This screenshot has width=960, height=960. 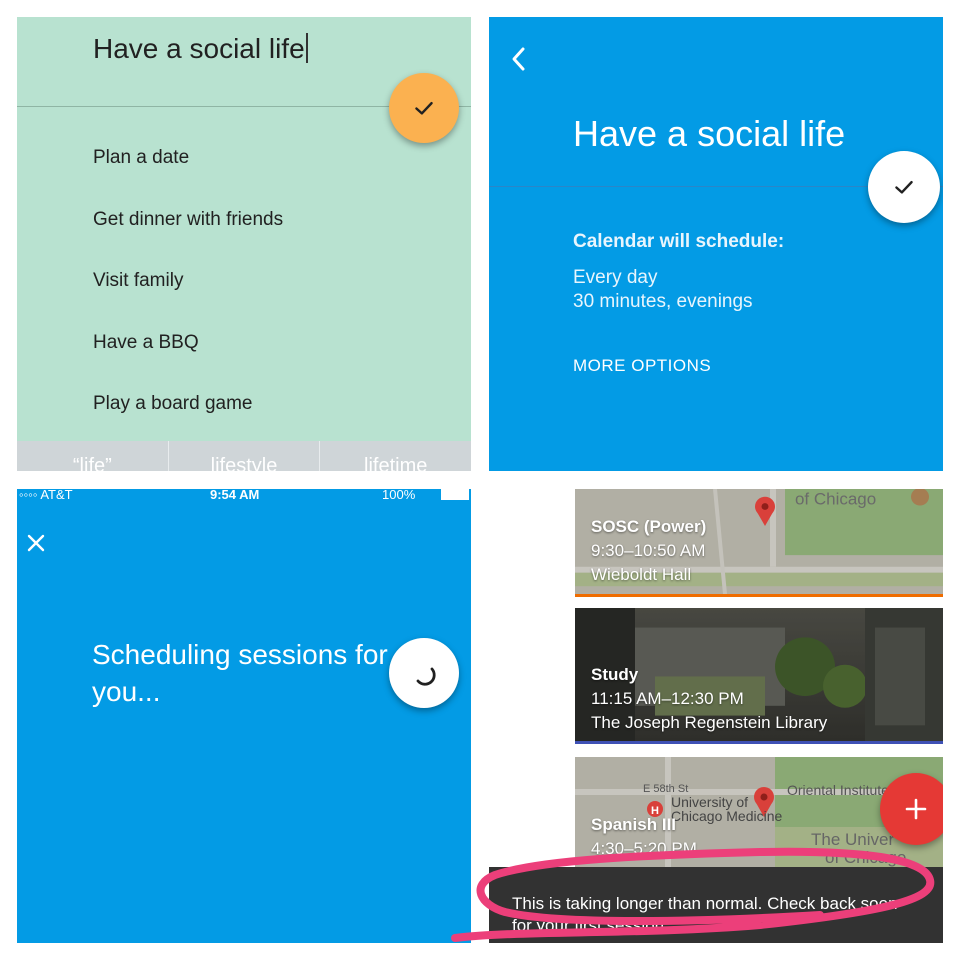 I want to click on status-bar: ◦◦◦◦ AT&T 9:54 AM 100%, so click(x=244, y=496).